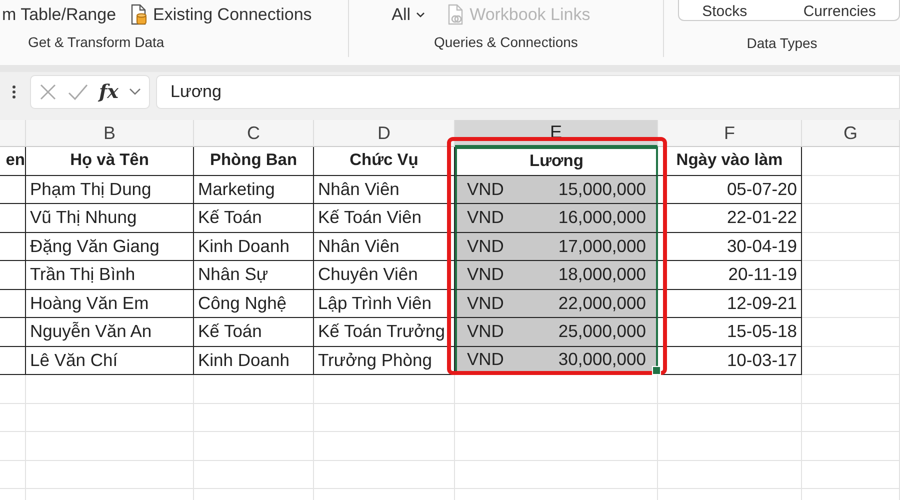 The height and width of the screenshot is (500, 900). I want to click on column-header: C, so click(254, 133).